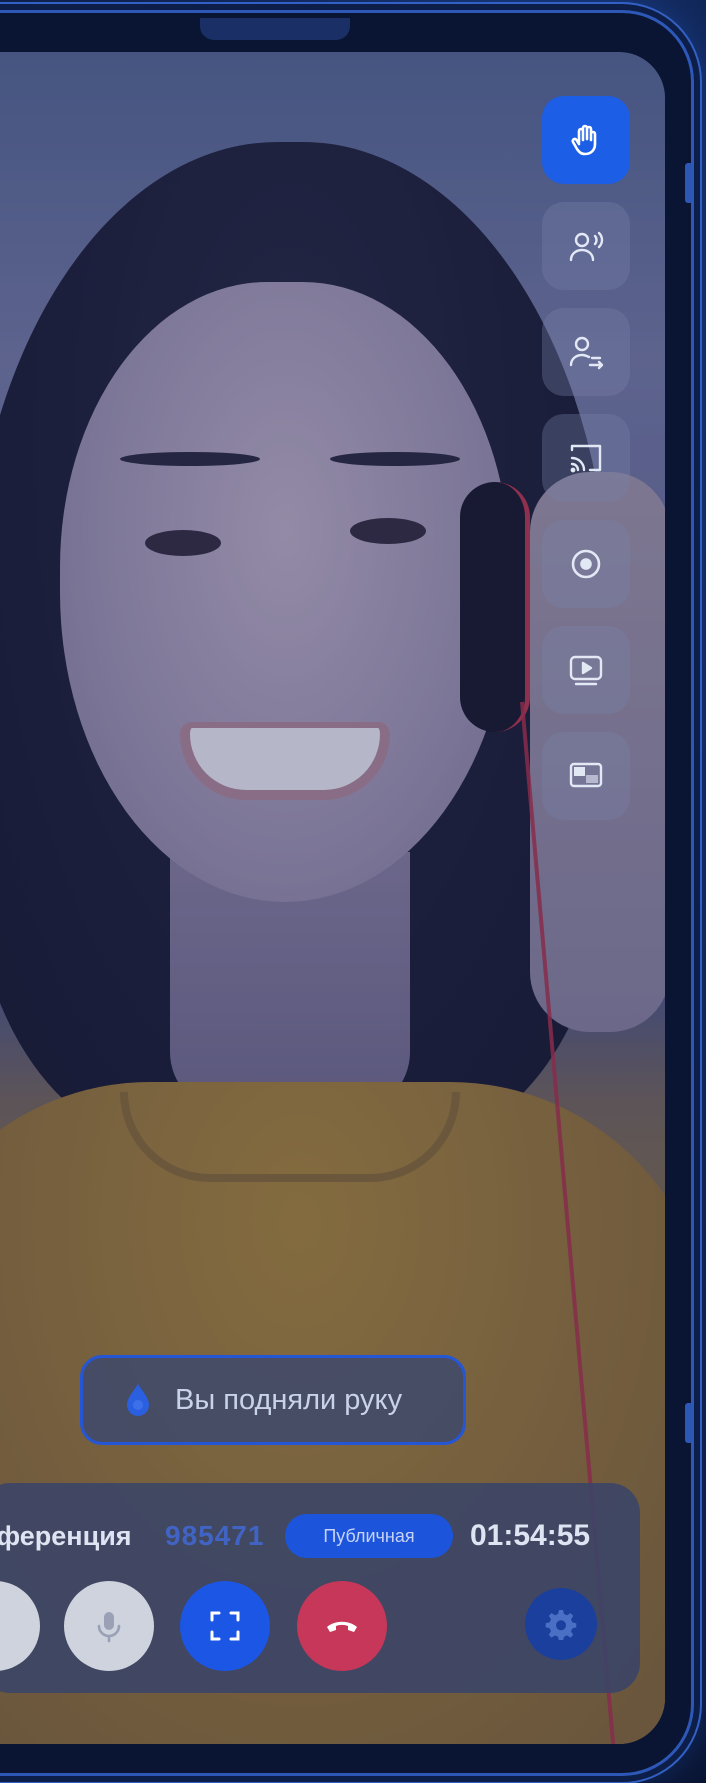 Image resolution: width=706 pixels, height=1783 pixels. I want to click on end-call-icon, so click(342, 1626).